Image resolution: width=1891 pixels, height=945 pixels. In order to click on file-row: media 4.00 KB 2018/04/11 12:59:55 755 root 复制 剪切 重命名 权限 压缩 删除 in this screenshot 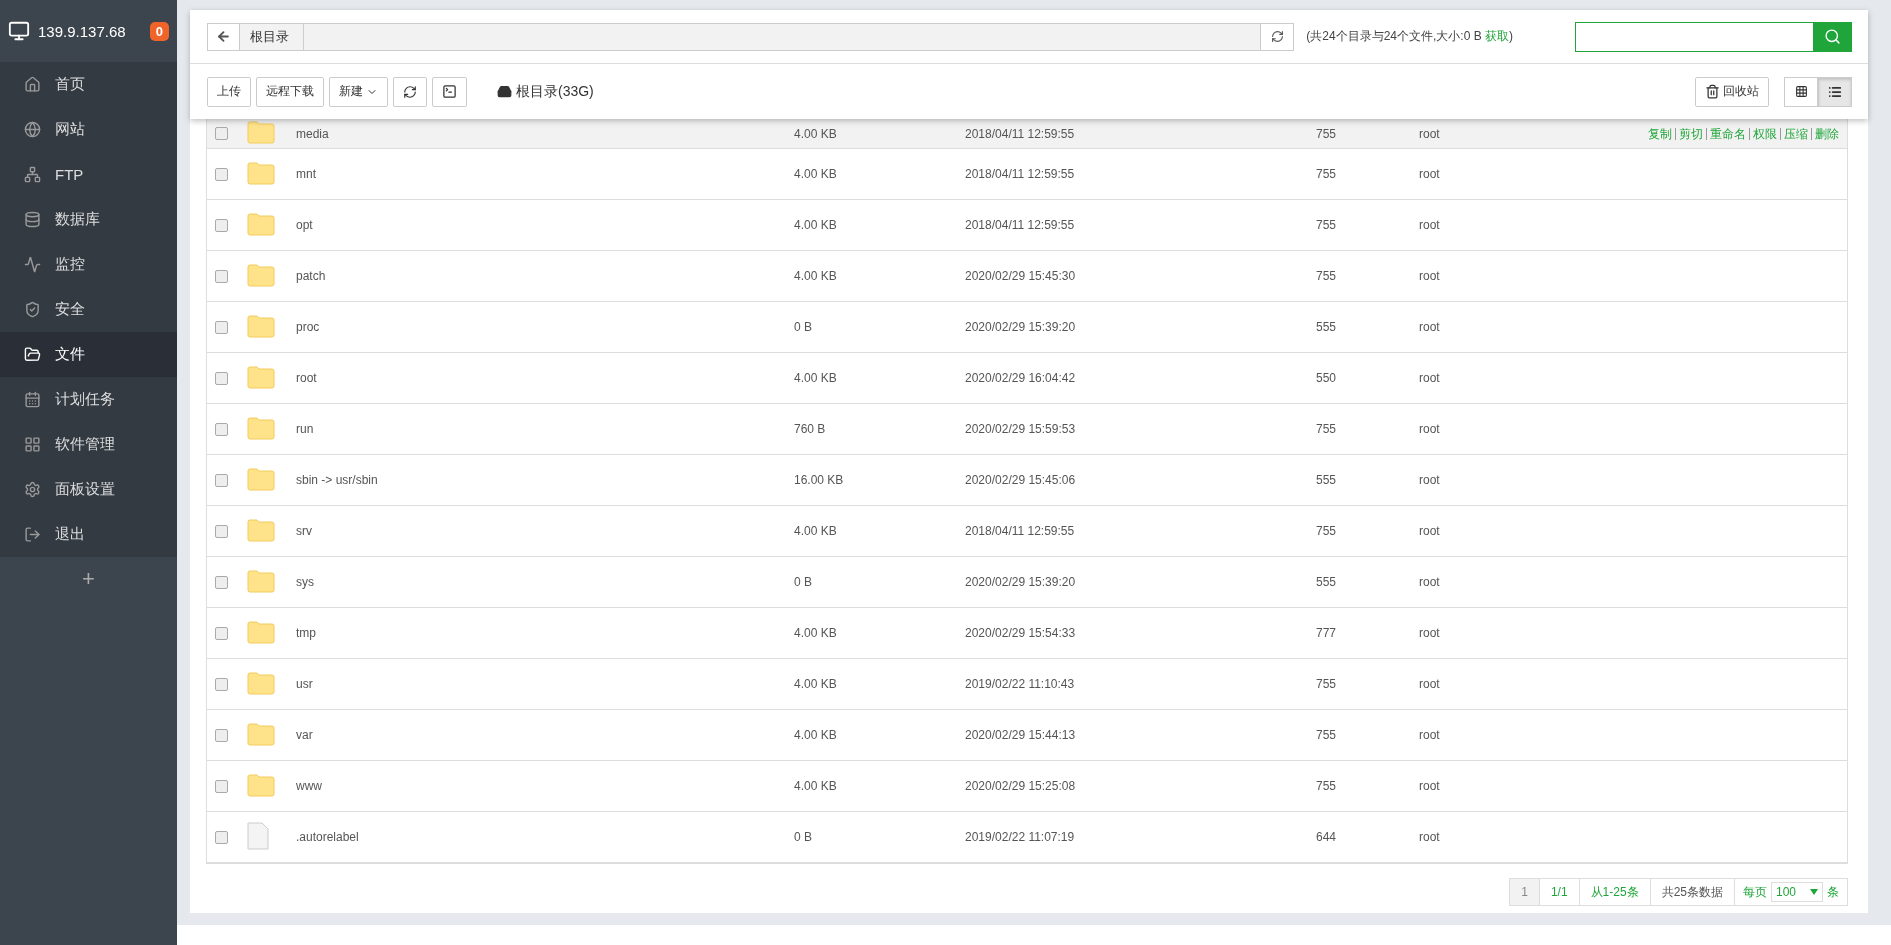, I will do `click(1027, 134)`.